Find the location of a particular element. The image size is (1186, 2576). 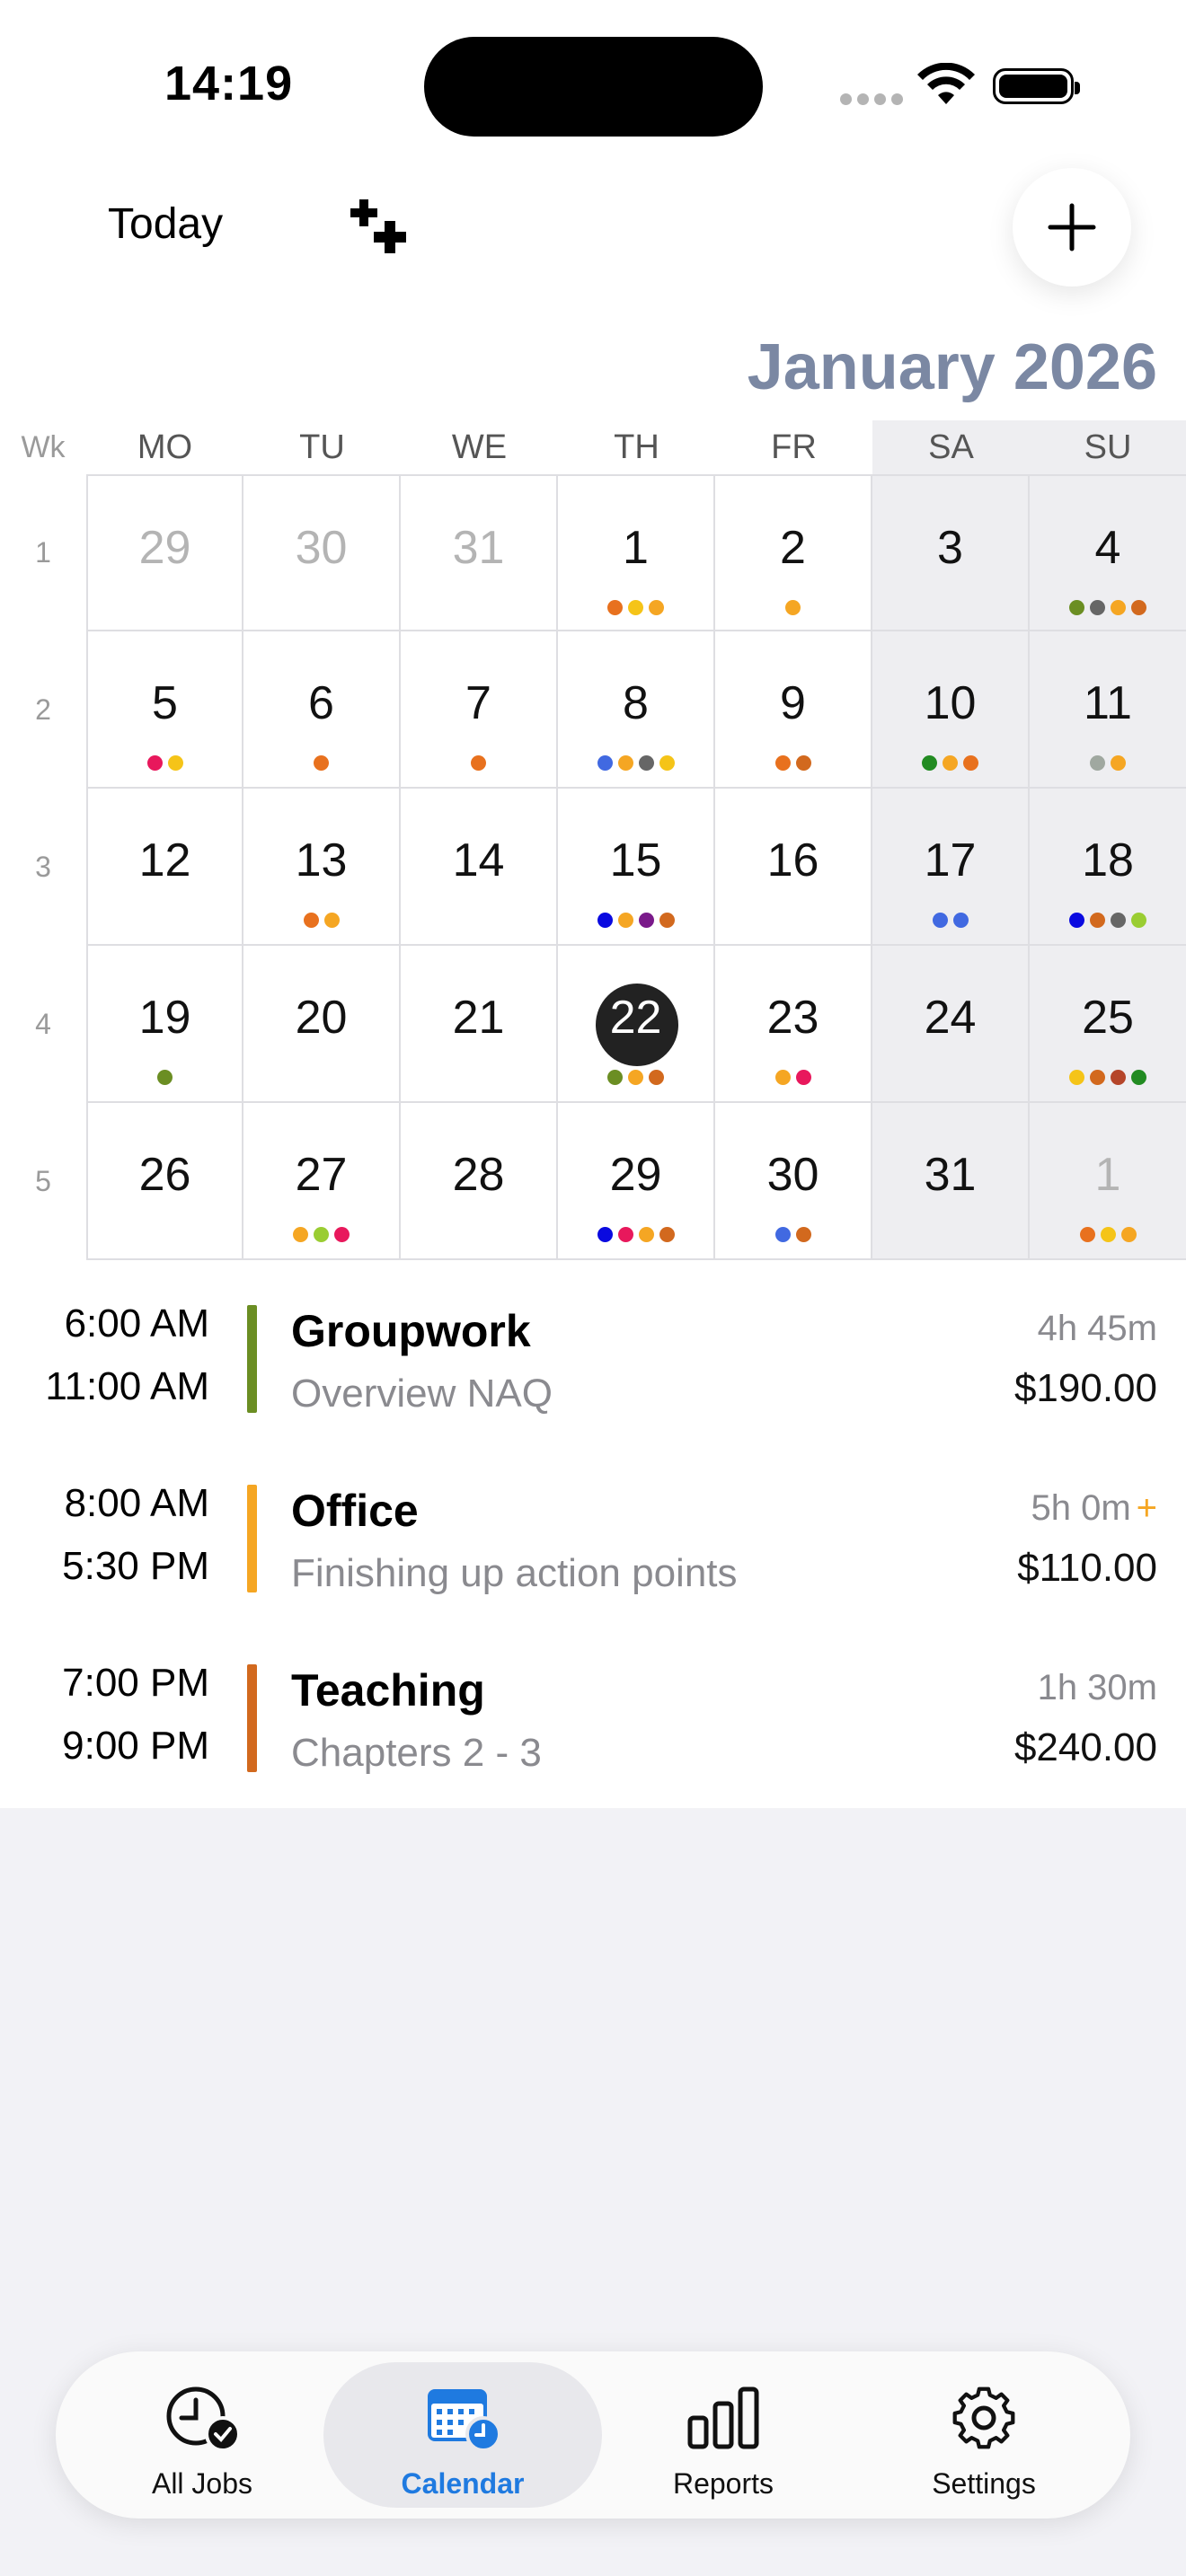

tab-reports: Reports is located at coordinates (723, 2435).